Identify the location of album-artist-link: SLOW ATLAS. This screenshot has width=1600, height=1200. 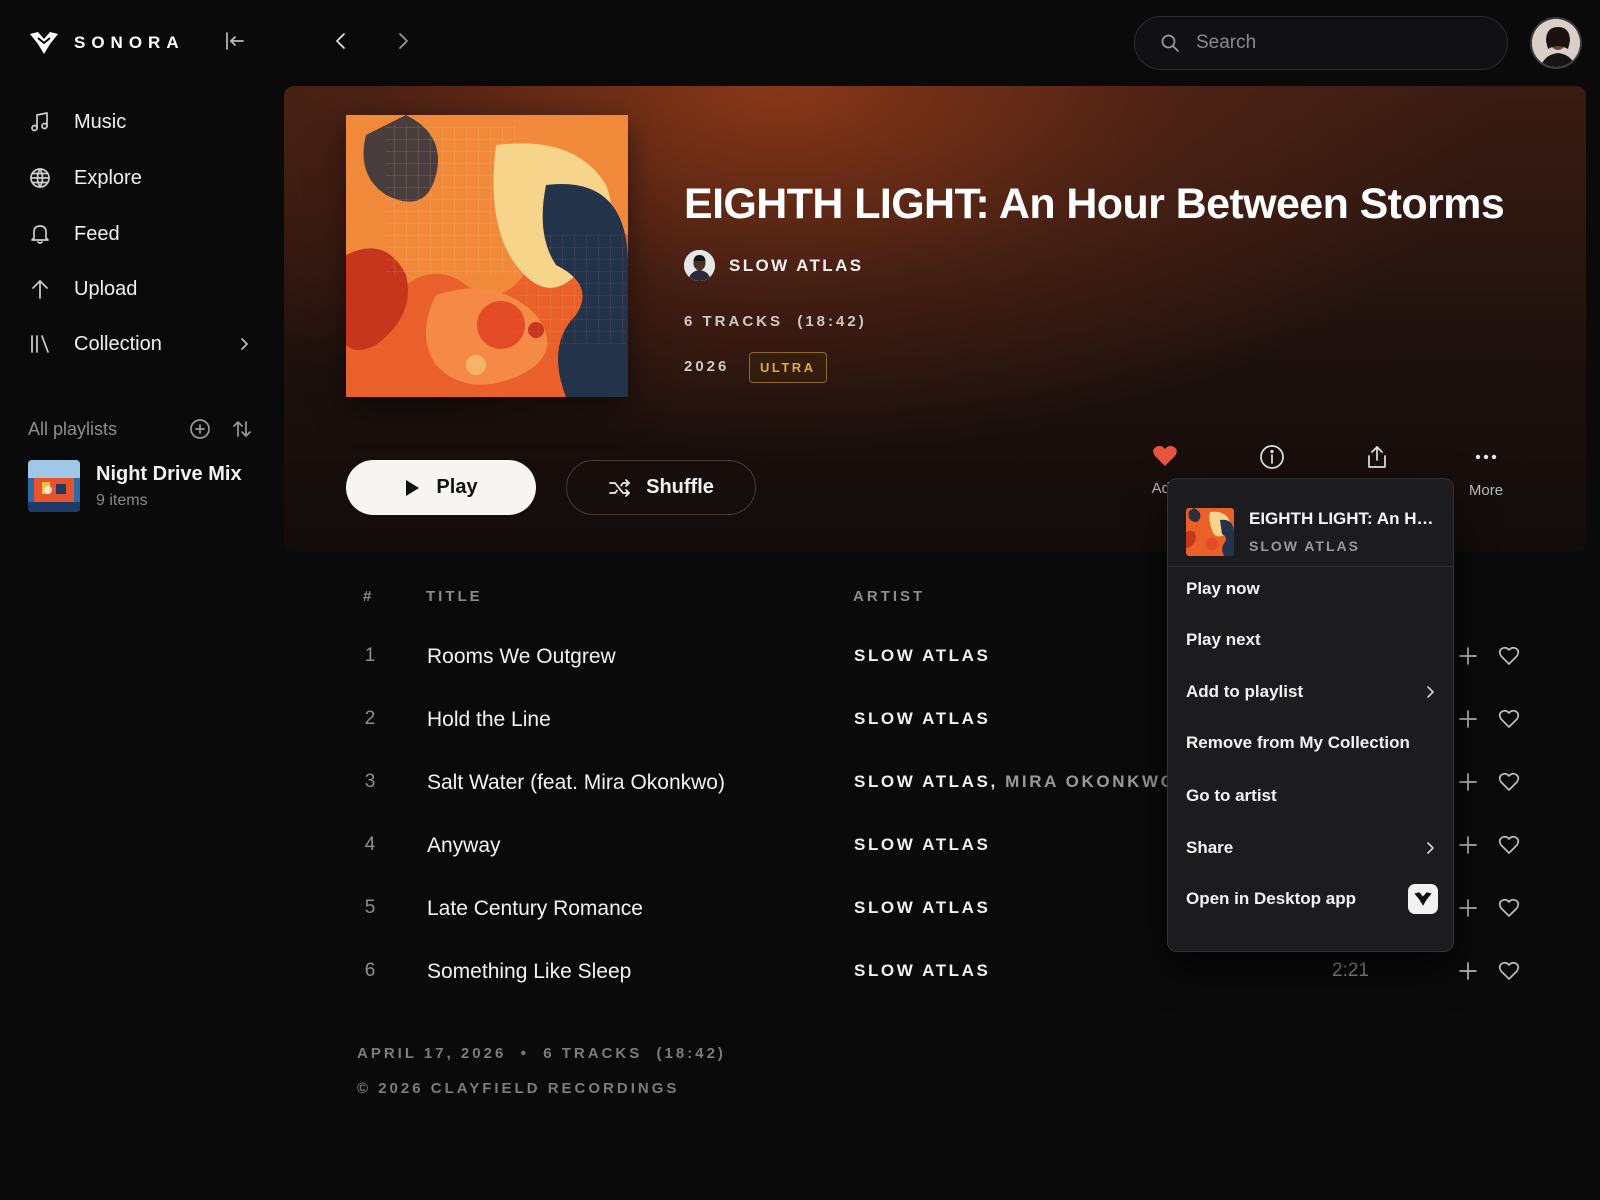
(773, 265).